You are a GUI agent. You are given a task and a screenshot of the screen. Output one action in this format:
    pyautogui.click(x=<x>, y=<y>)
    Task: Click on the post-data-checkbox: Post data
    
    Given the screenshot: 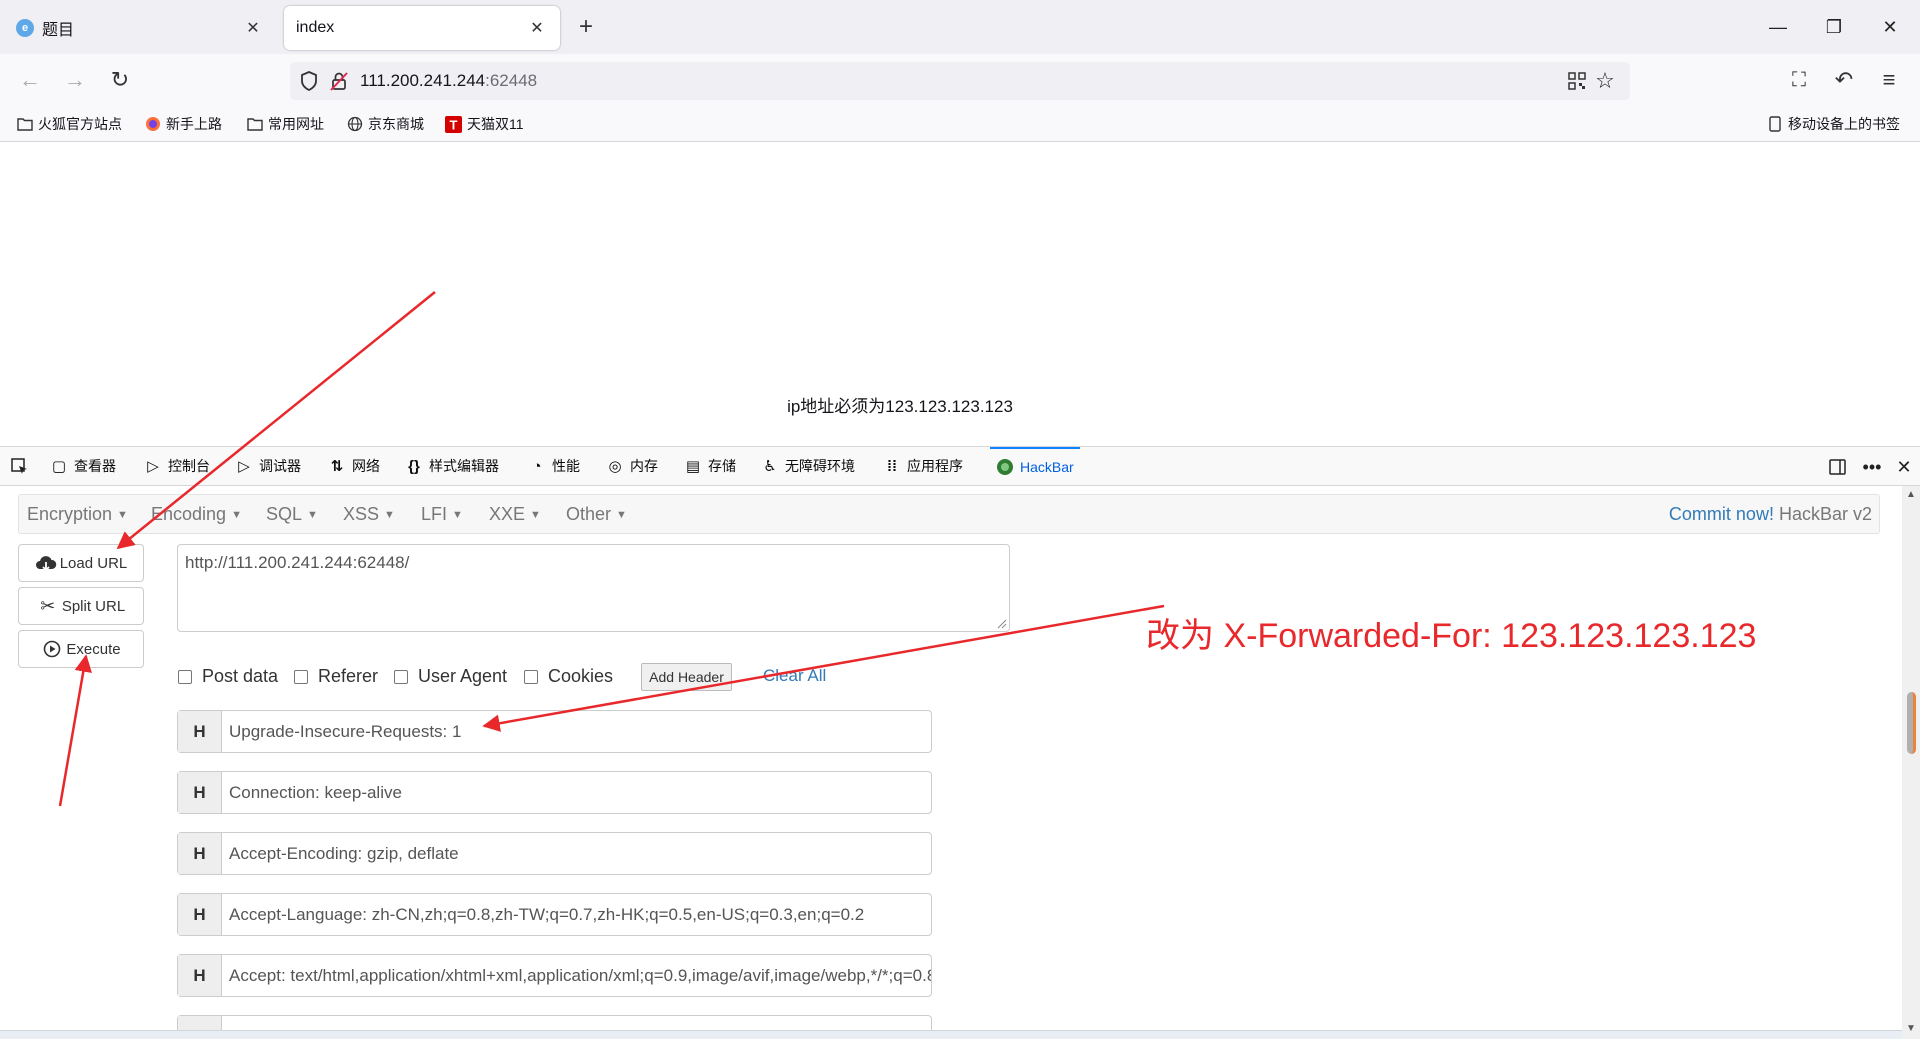 What is the action you would take?
    pyautogui.click(x=228, y=676)
    